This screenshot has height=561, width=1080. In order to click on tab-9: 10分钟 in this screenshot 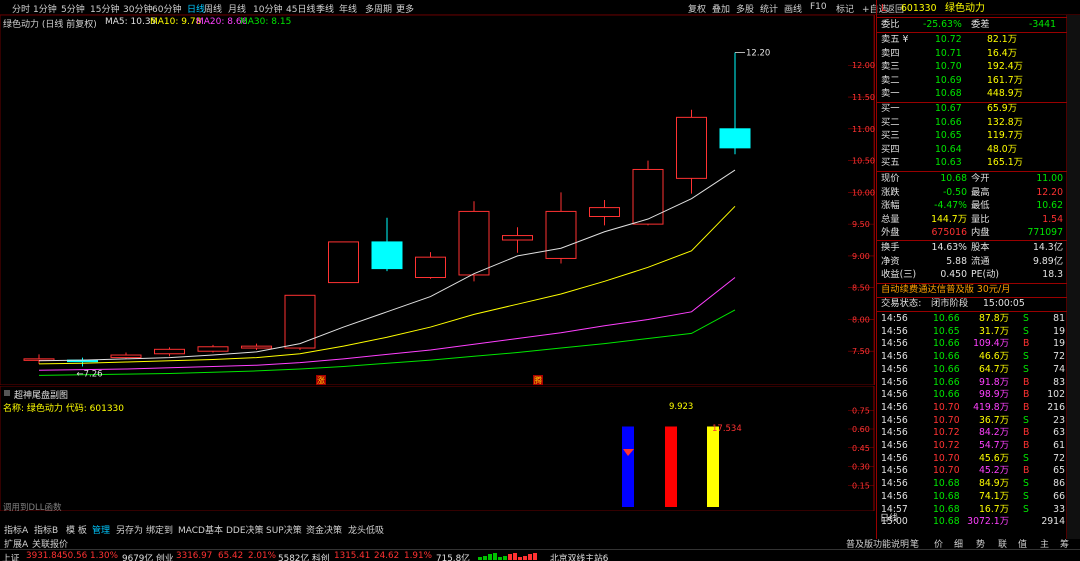, I will do `click(267, 8)`.